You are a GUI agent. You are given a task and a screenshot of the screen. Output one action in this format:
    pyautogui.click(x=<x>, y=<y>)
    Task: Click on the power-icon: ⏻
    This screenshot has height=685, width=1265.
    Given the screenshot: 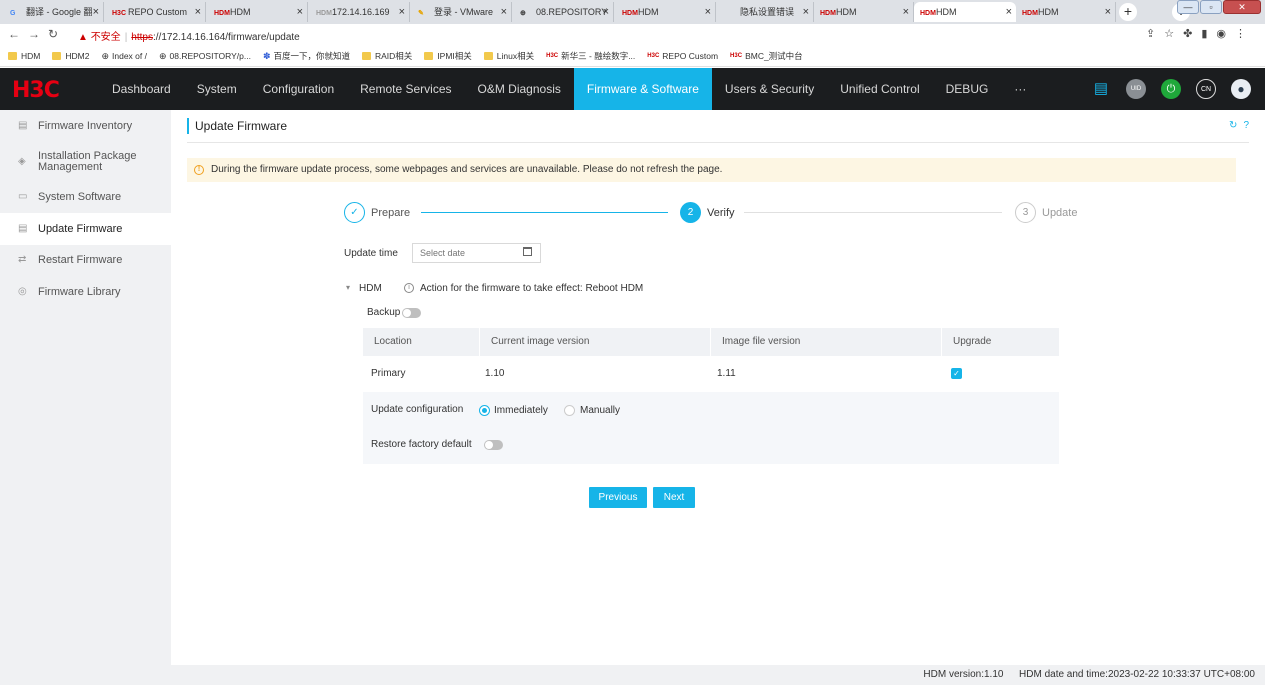 What is the action you would take?
    pyautogui.click(x=1171, y=89)
    